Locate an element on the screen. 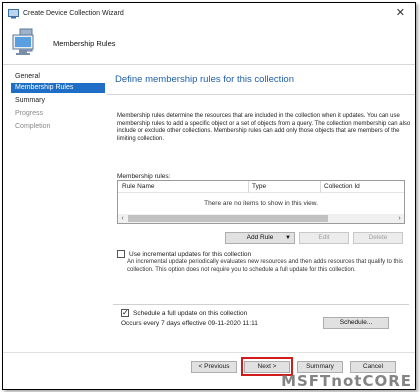 Image resolution: width=420 pixels, height=392 pixels. nav-item-membership-rules: Membership Rules is located at coordinates (58, 88).